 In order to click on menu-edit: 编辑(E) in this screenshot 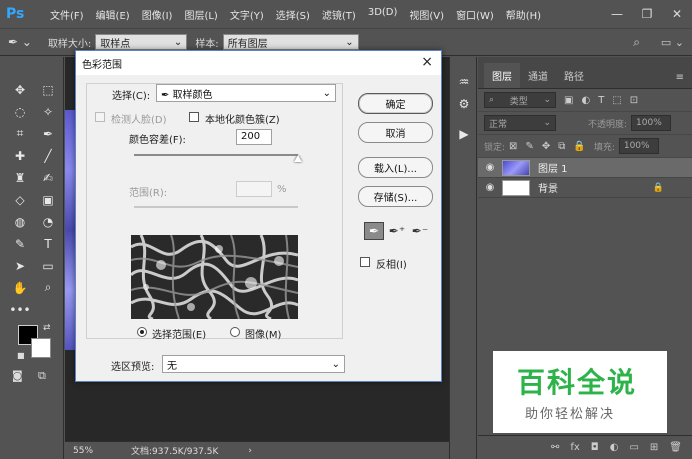, I will do `click(113, 14)`.